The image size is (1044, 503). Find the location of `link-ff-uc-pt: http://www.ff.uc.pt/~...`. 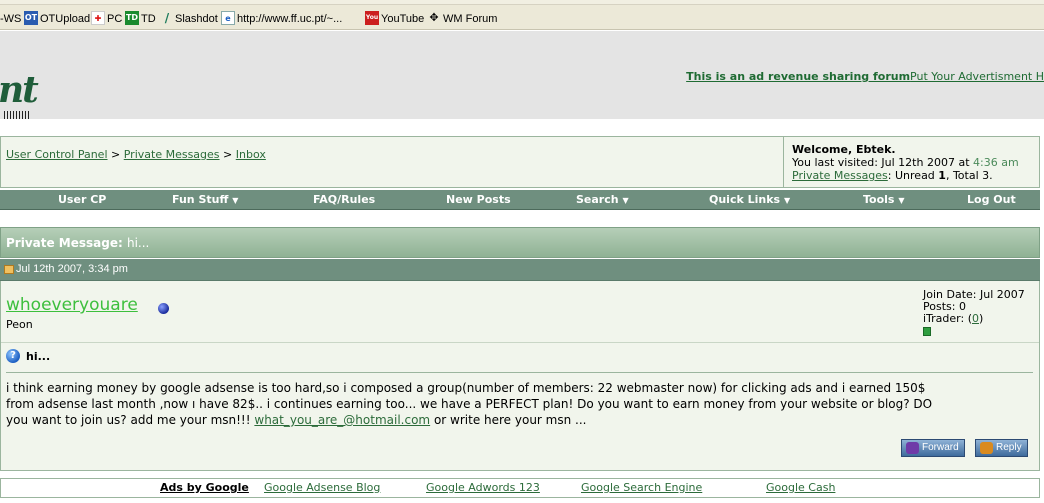

link-ff-uc-pt: http://www.ff.uc.pt/~... is located at coordinates (289, 19).